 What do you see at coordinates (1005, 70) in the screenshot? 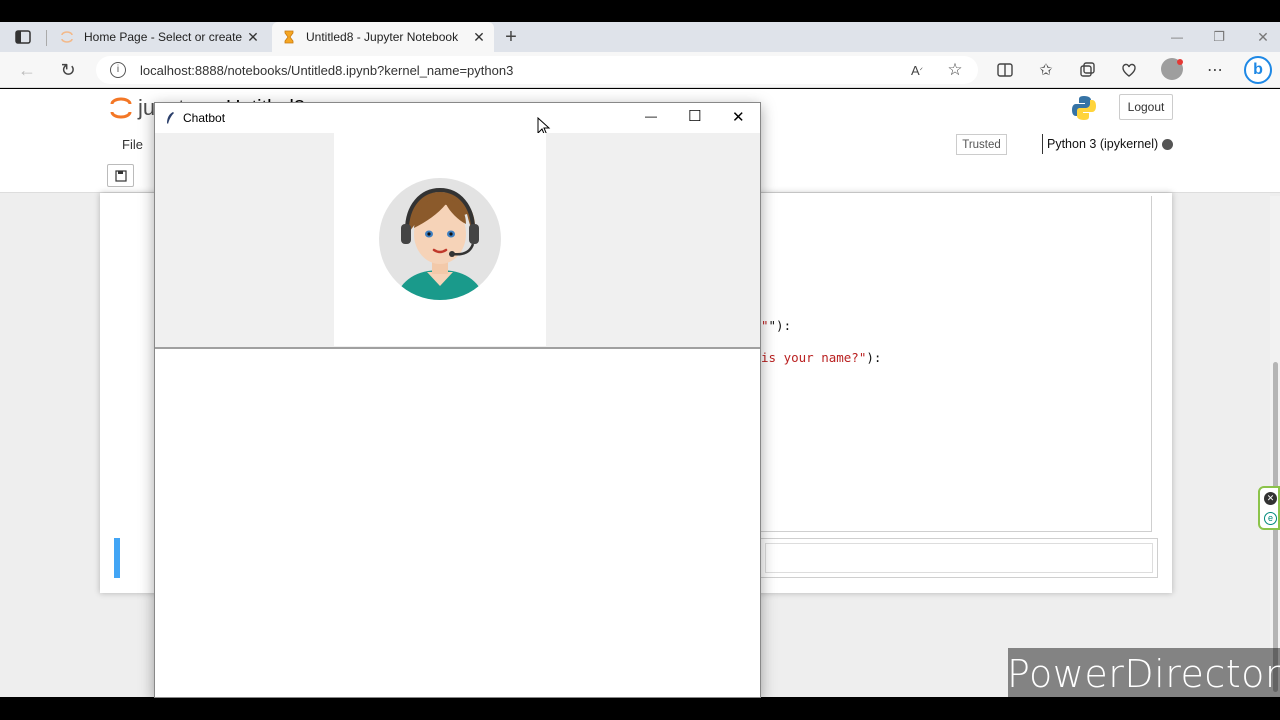
I see `split-screen-icon` at bounding box center [1005, 70].